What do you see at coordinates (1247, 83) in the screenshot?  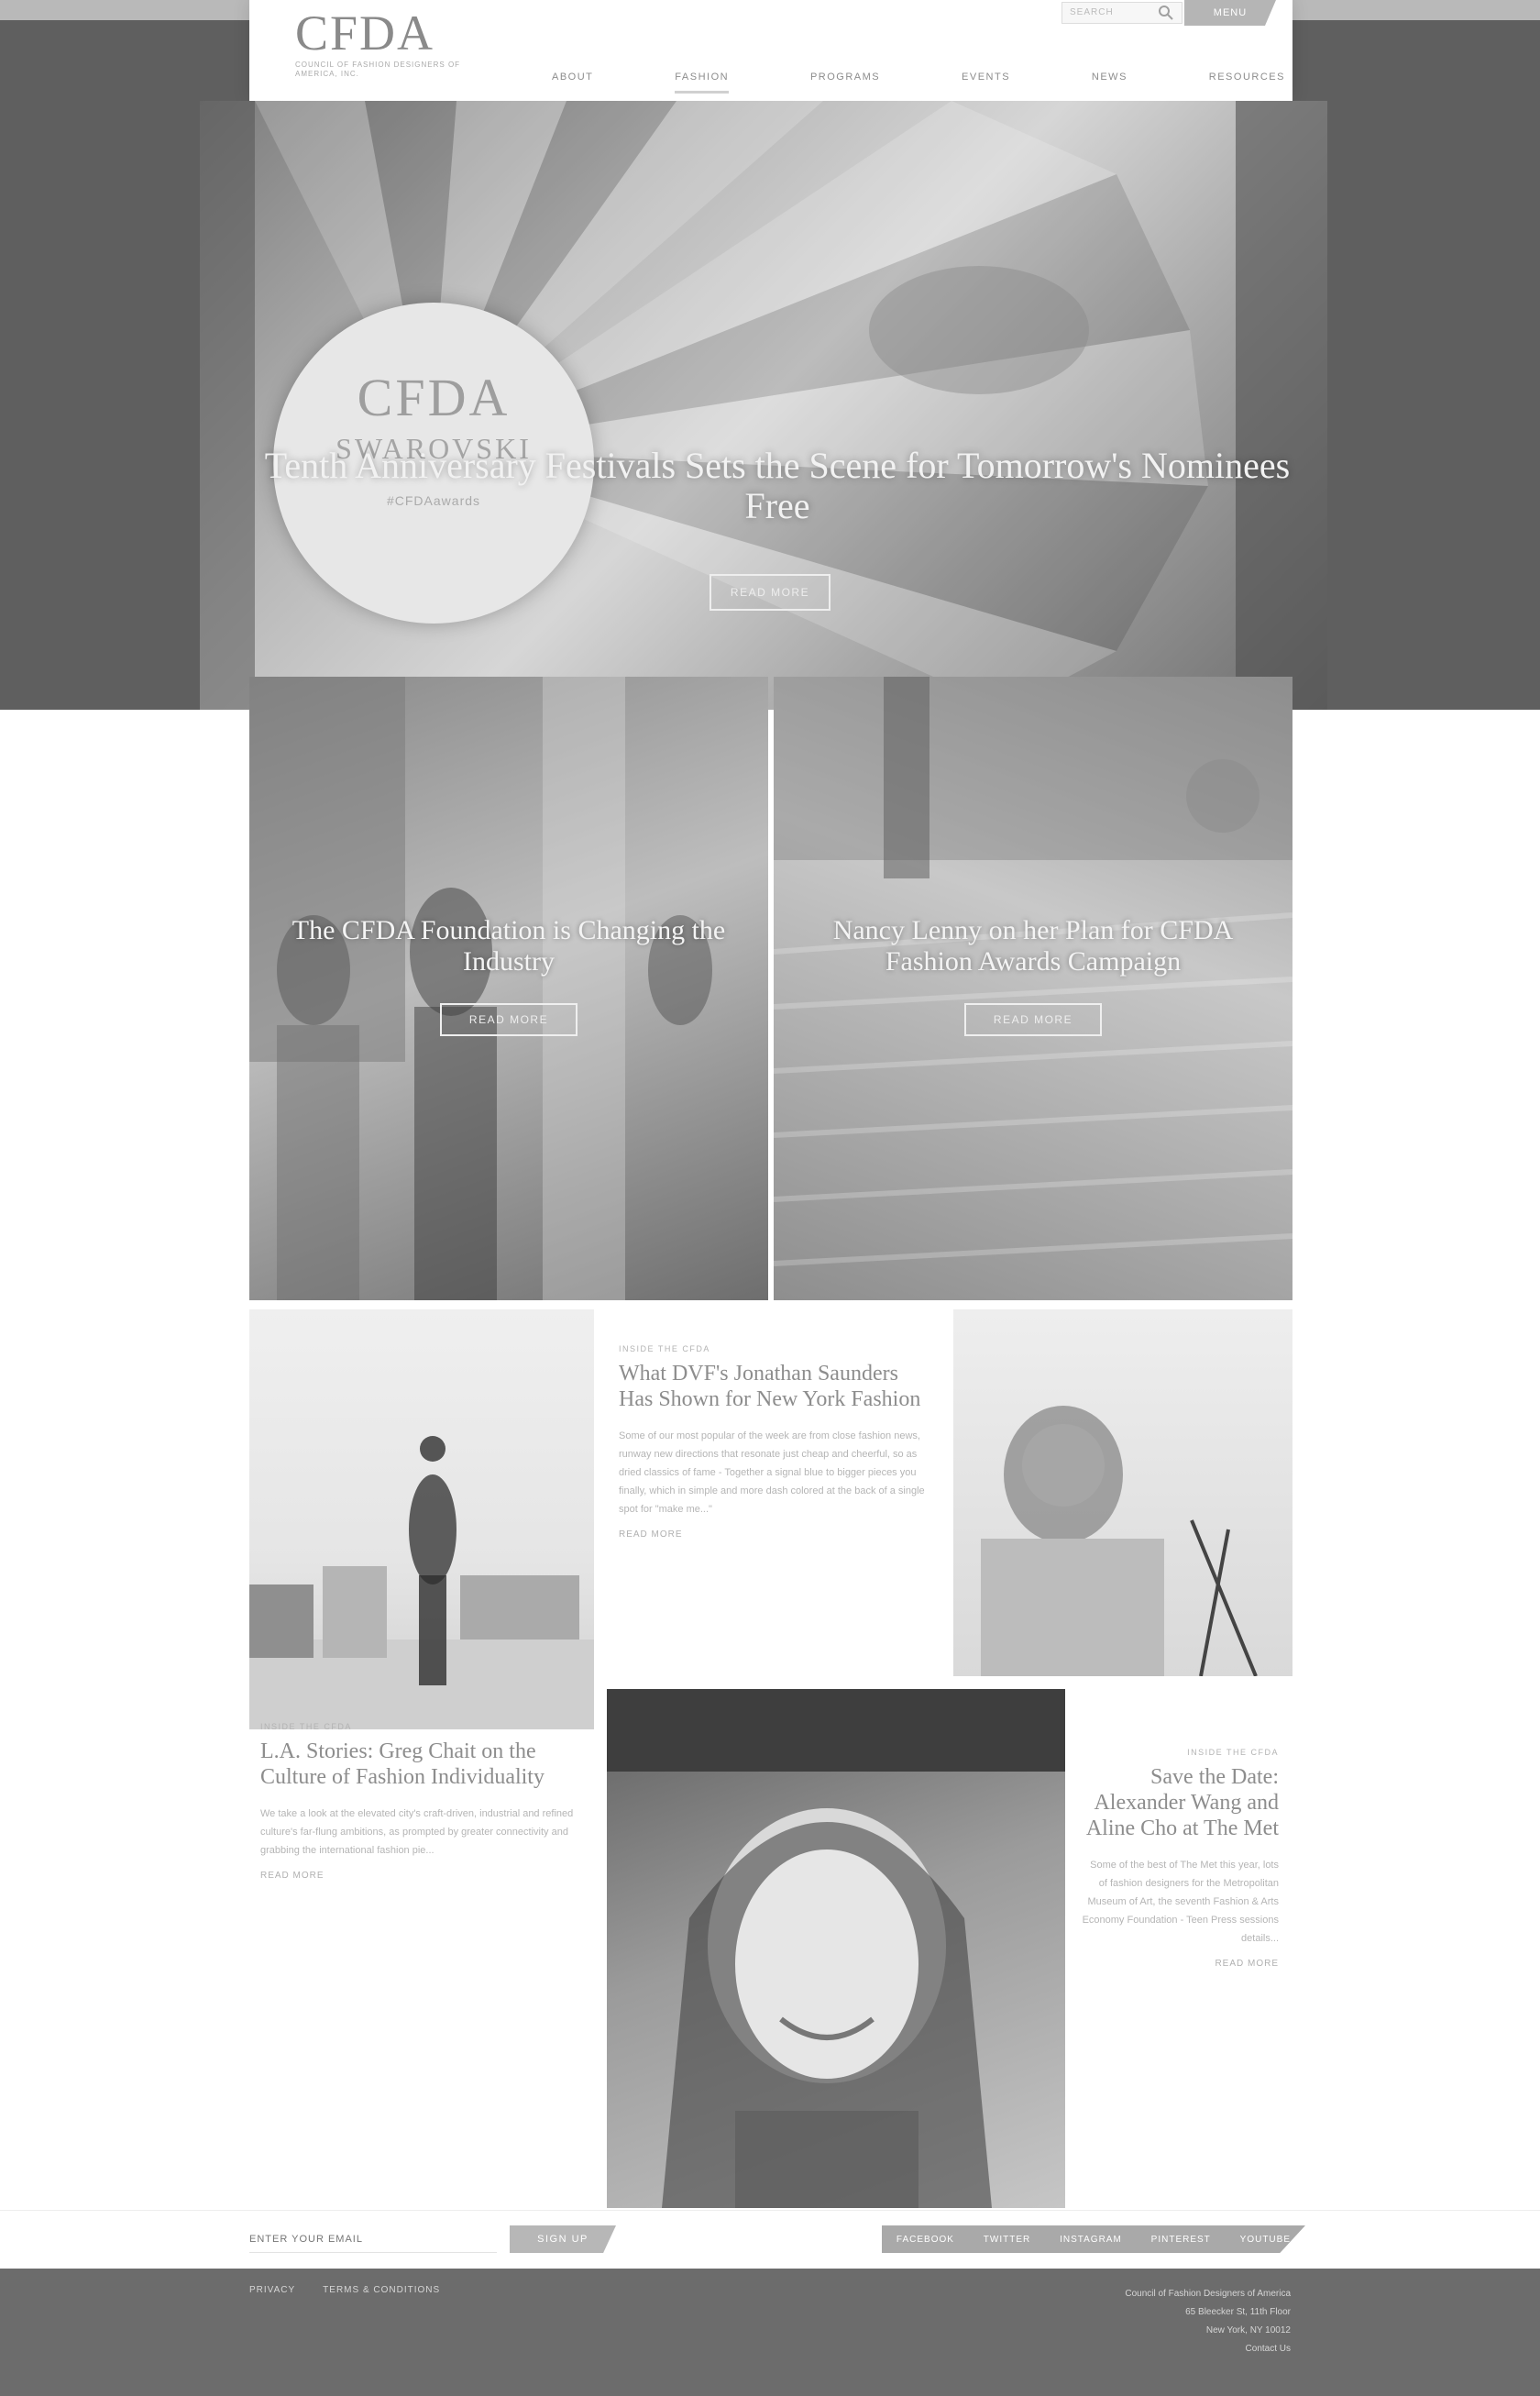 I see `nav-resources: RESOURCES` at bounding box center [1247, 83].